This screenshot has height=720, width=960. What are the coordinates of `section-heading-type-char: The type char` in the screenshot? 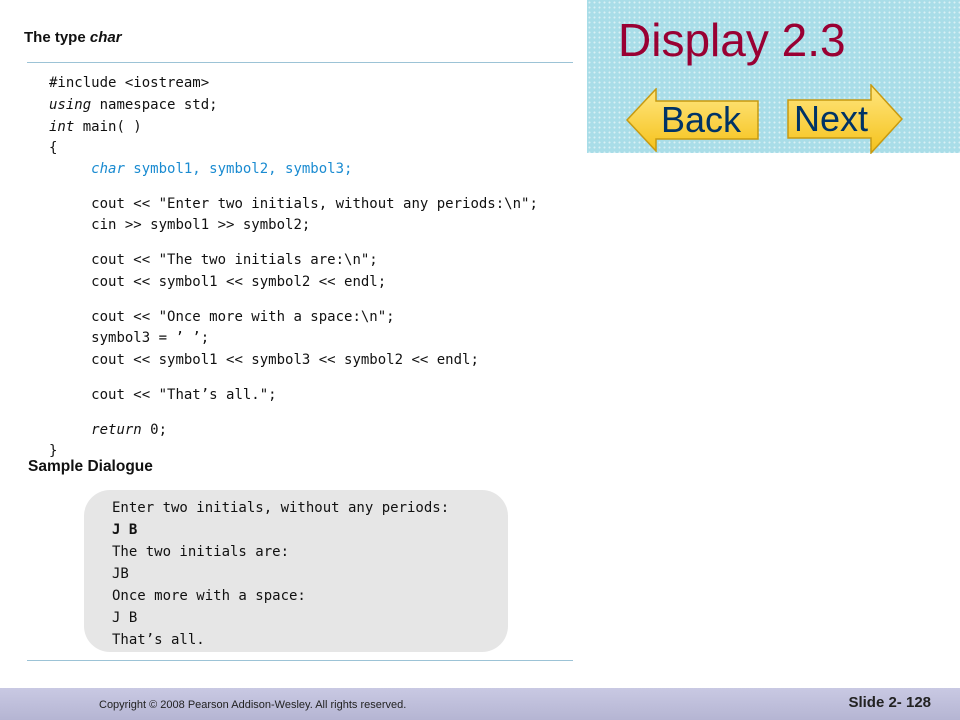 It's located at (73, 37).